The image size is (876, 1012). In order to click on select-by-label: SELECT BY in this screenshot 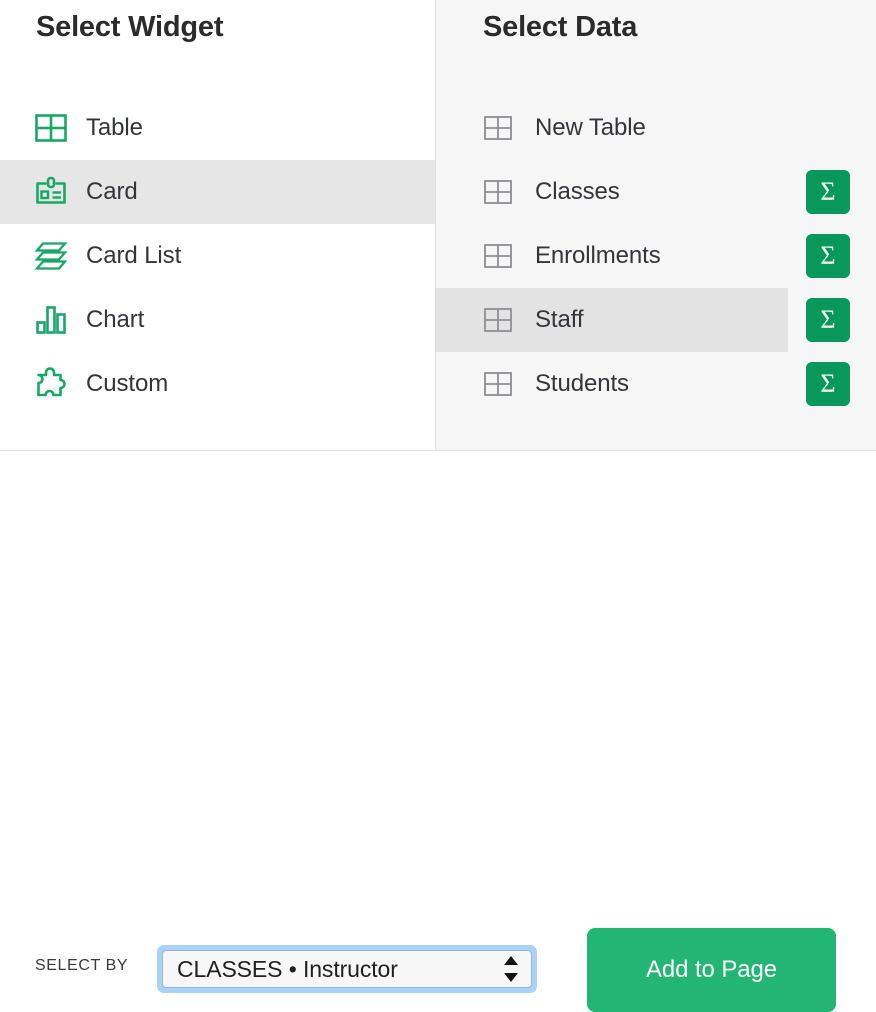, I will do `click(82, 965)`.